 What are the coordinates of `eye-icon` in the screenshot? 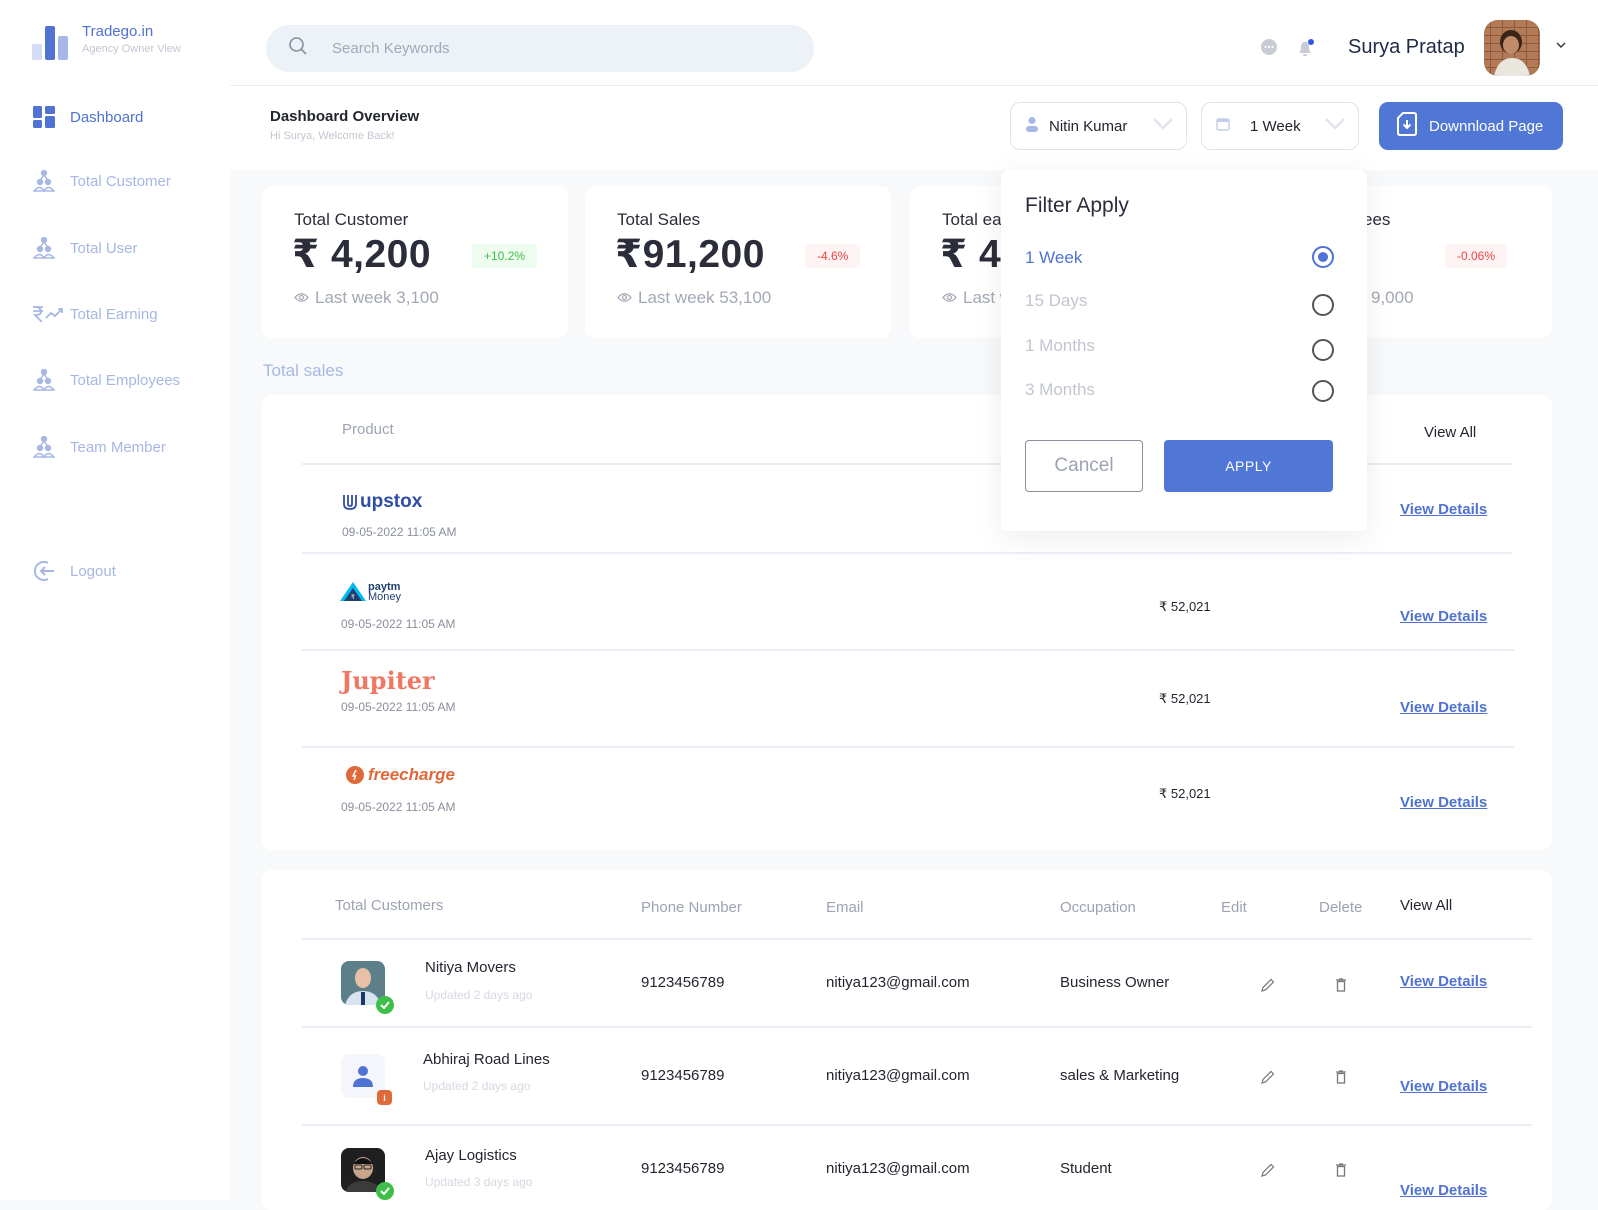 It's located at (624, 298).